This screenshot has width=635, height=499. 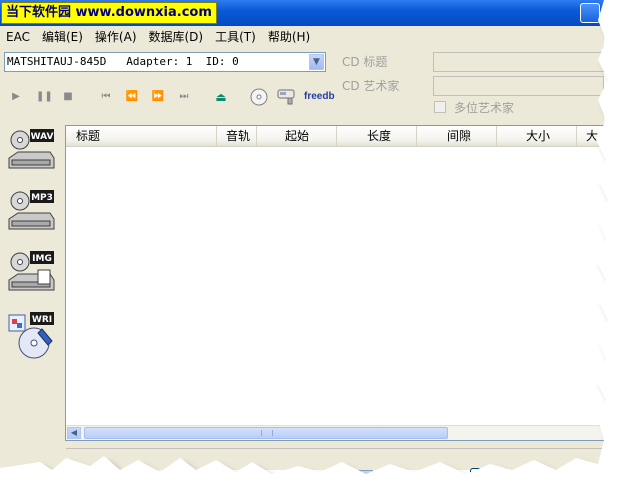 I want to click on bottom-dropdown-chevron-icon: ▼, so click(x=365, y=478).